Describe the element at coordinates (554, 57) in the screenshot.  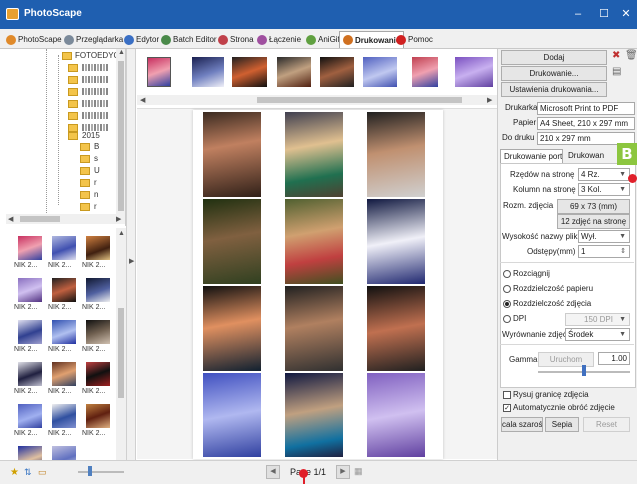
I see `add-button: Dodaj` at that location.